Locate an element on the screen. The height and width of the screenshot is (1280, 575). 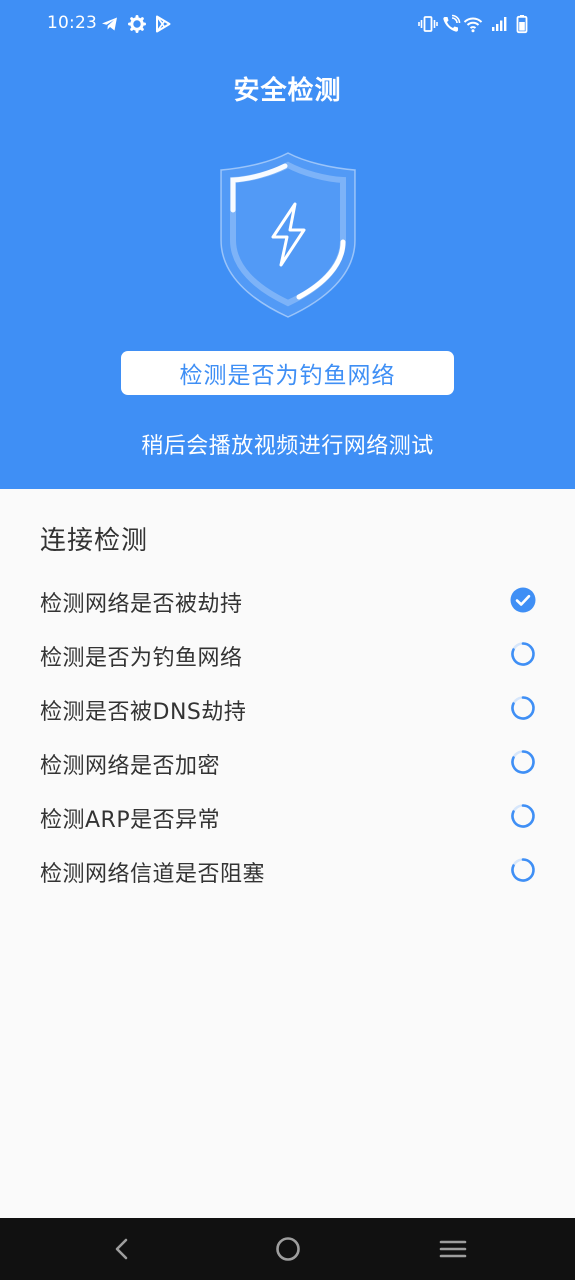
check-circle-icon is located at coordinates (523, 600).